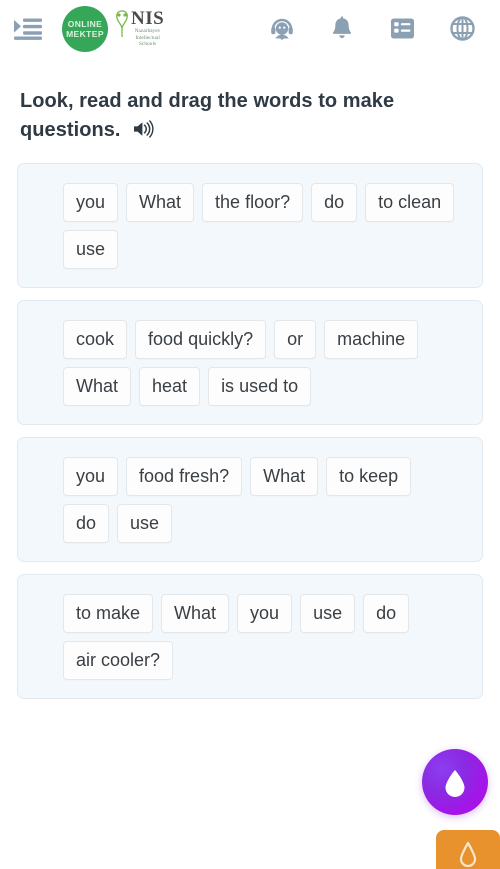 This screenshot has width=500, height=869. I want to click on logo-nis-sub-line1: Nazarbayev, so click(147, 31).